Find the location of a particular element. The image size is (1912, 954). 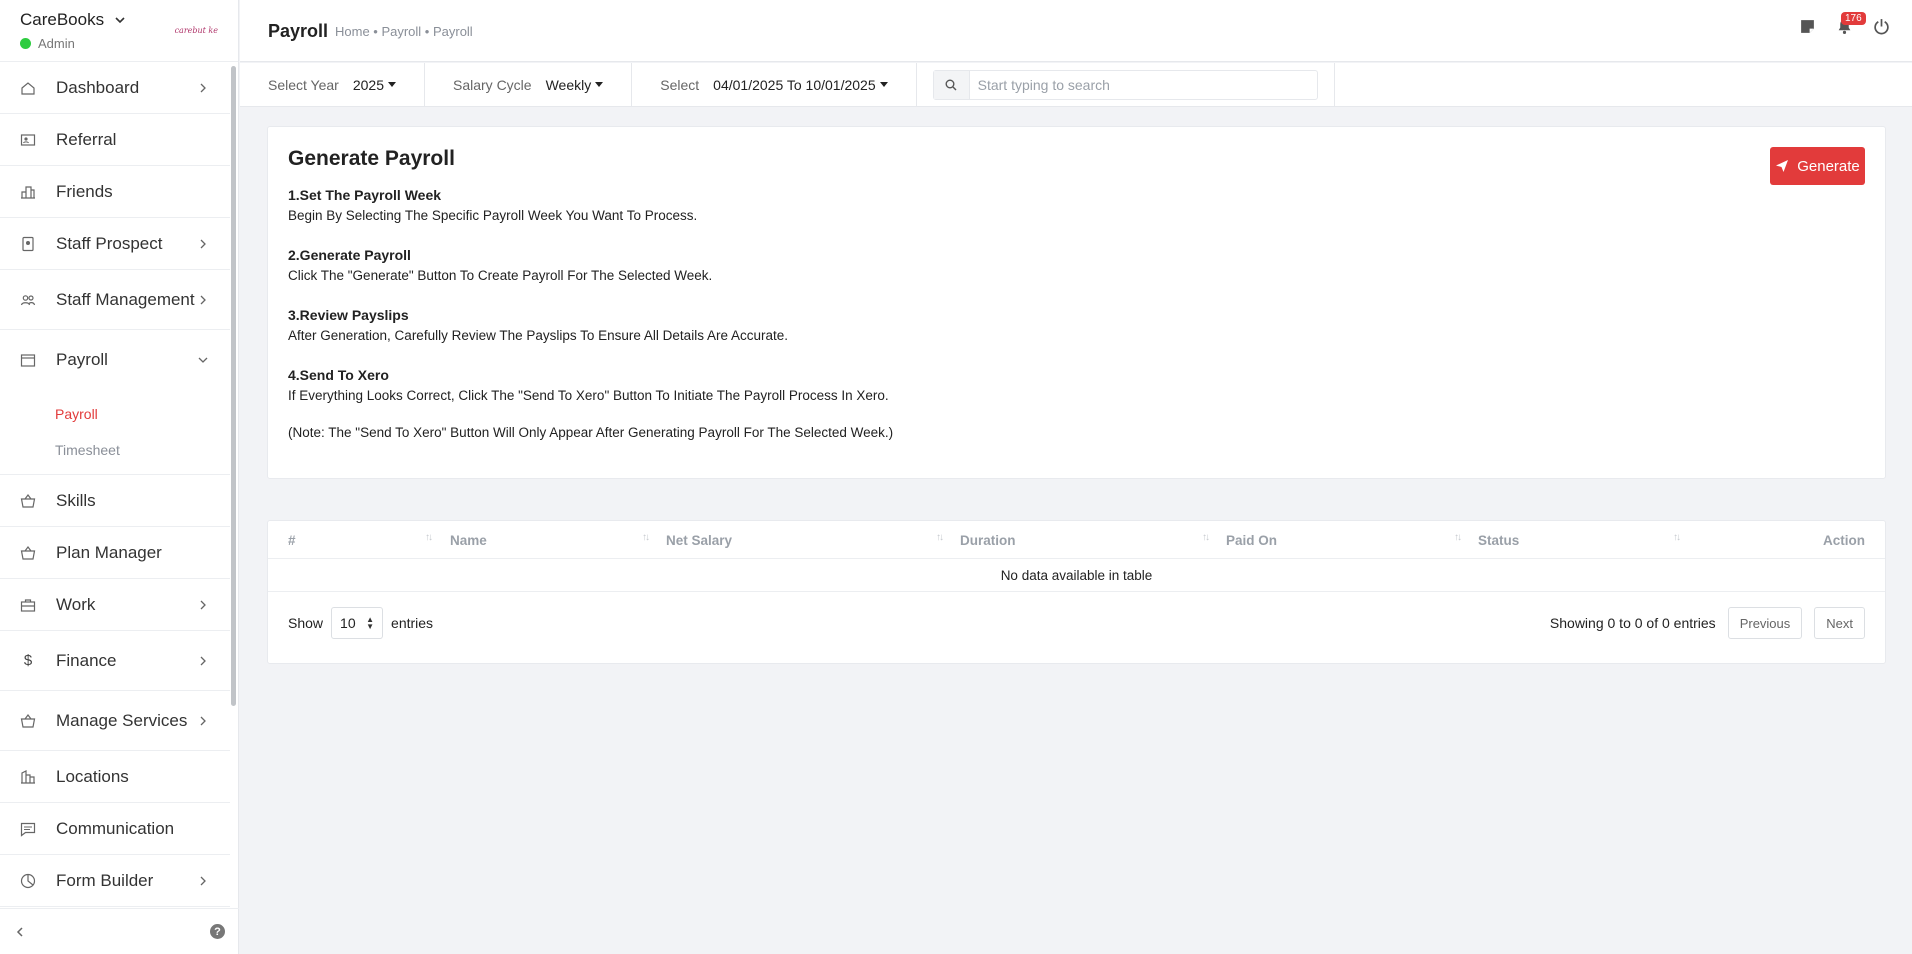

online-status-dot is located at coordinates (25, 43).